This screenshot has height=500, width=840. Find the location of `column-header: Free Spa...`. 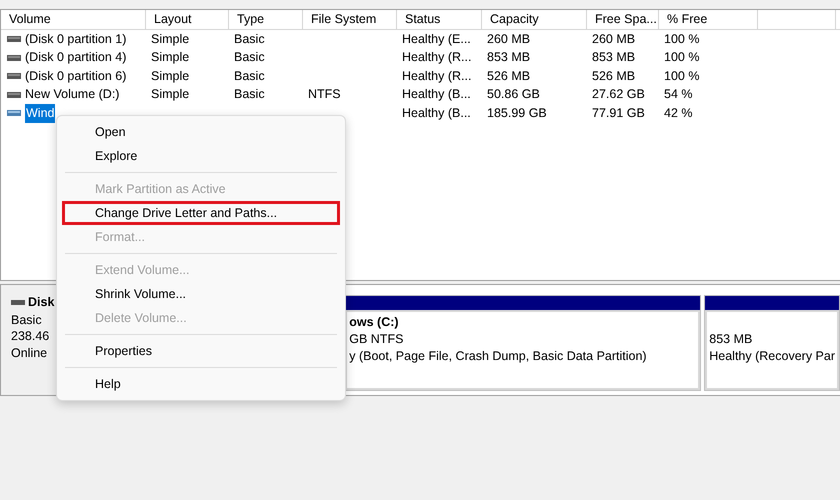

column-header: Free Spa... is located at coordinates (623, 19).